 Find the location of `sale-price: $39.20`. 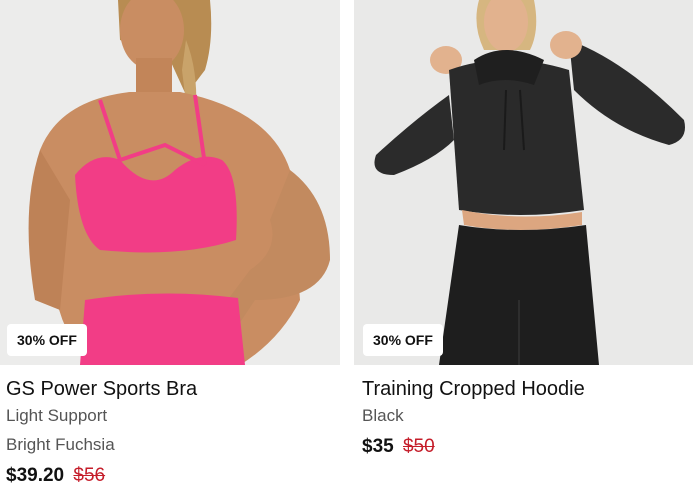

sale-price: $39.20 is located at coordinates (35, 475).